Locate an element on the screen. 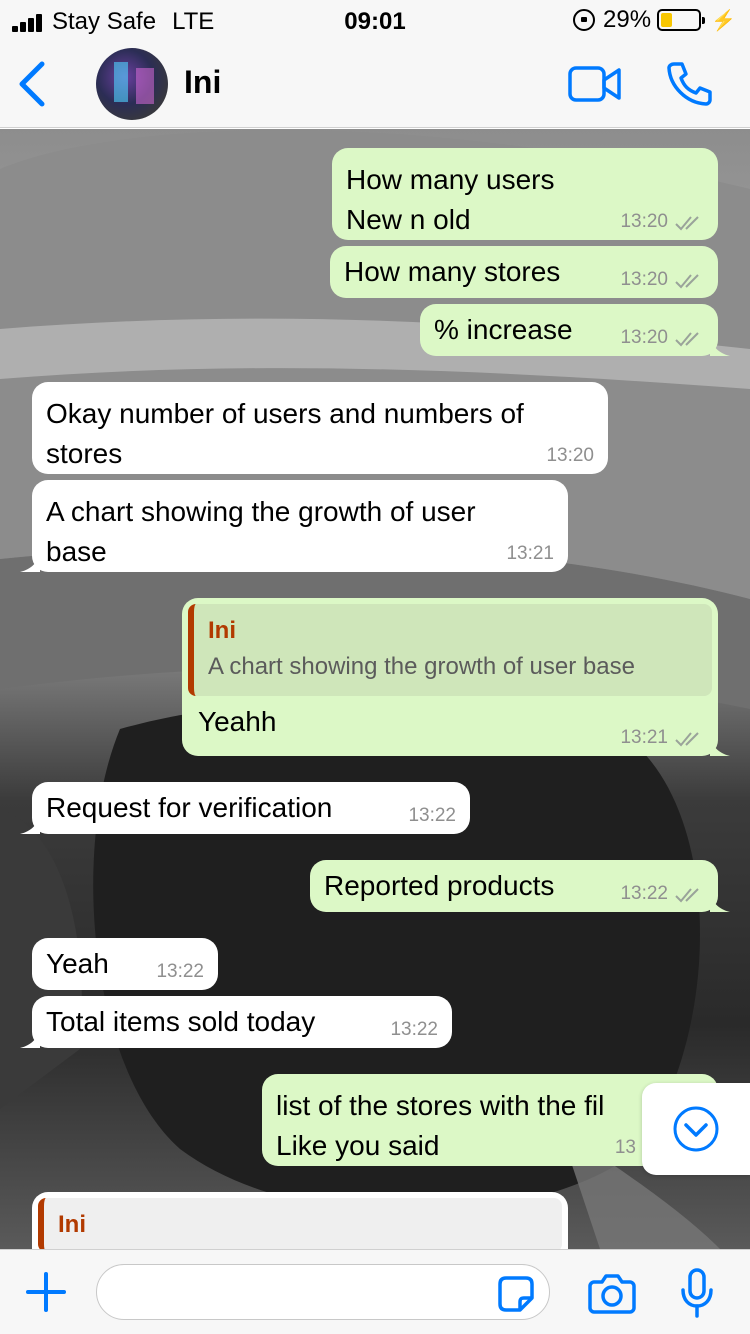  camera-icon is located at coordinates (612, 1294).